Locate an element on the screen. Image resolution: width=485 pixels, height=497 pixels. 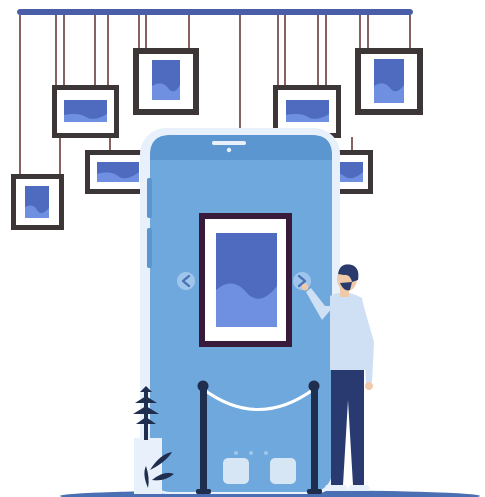
carousel-prev-button is located at coordinates (186, 281).